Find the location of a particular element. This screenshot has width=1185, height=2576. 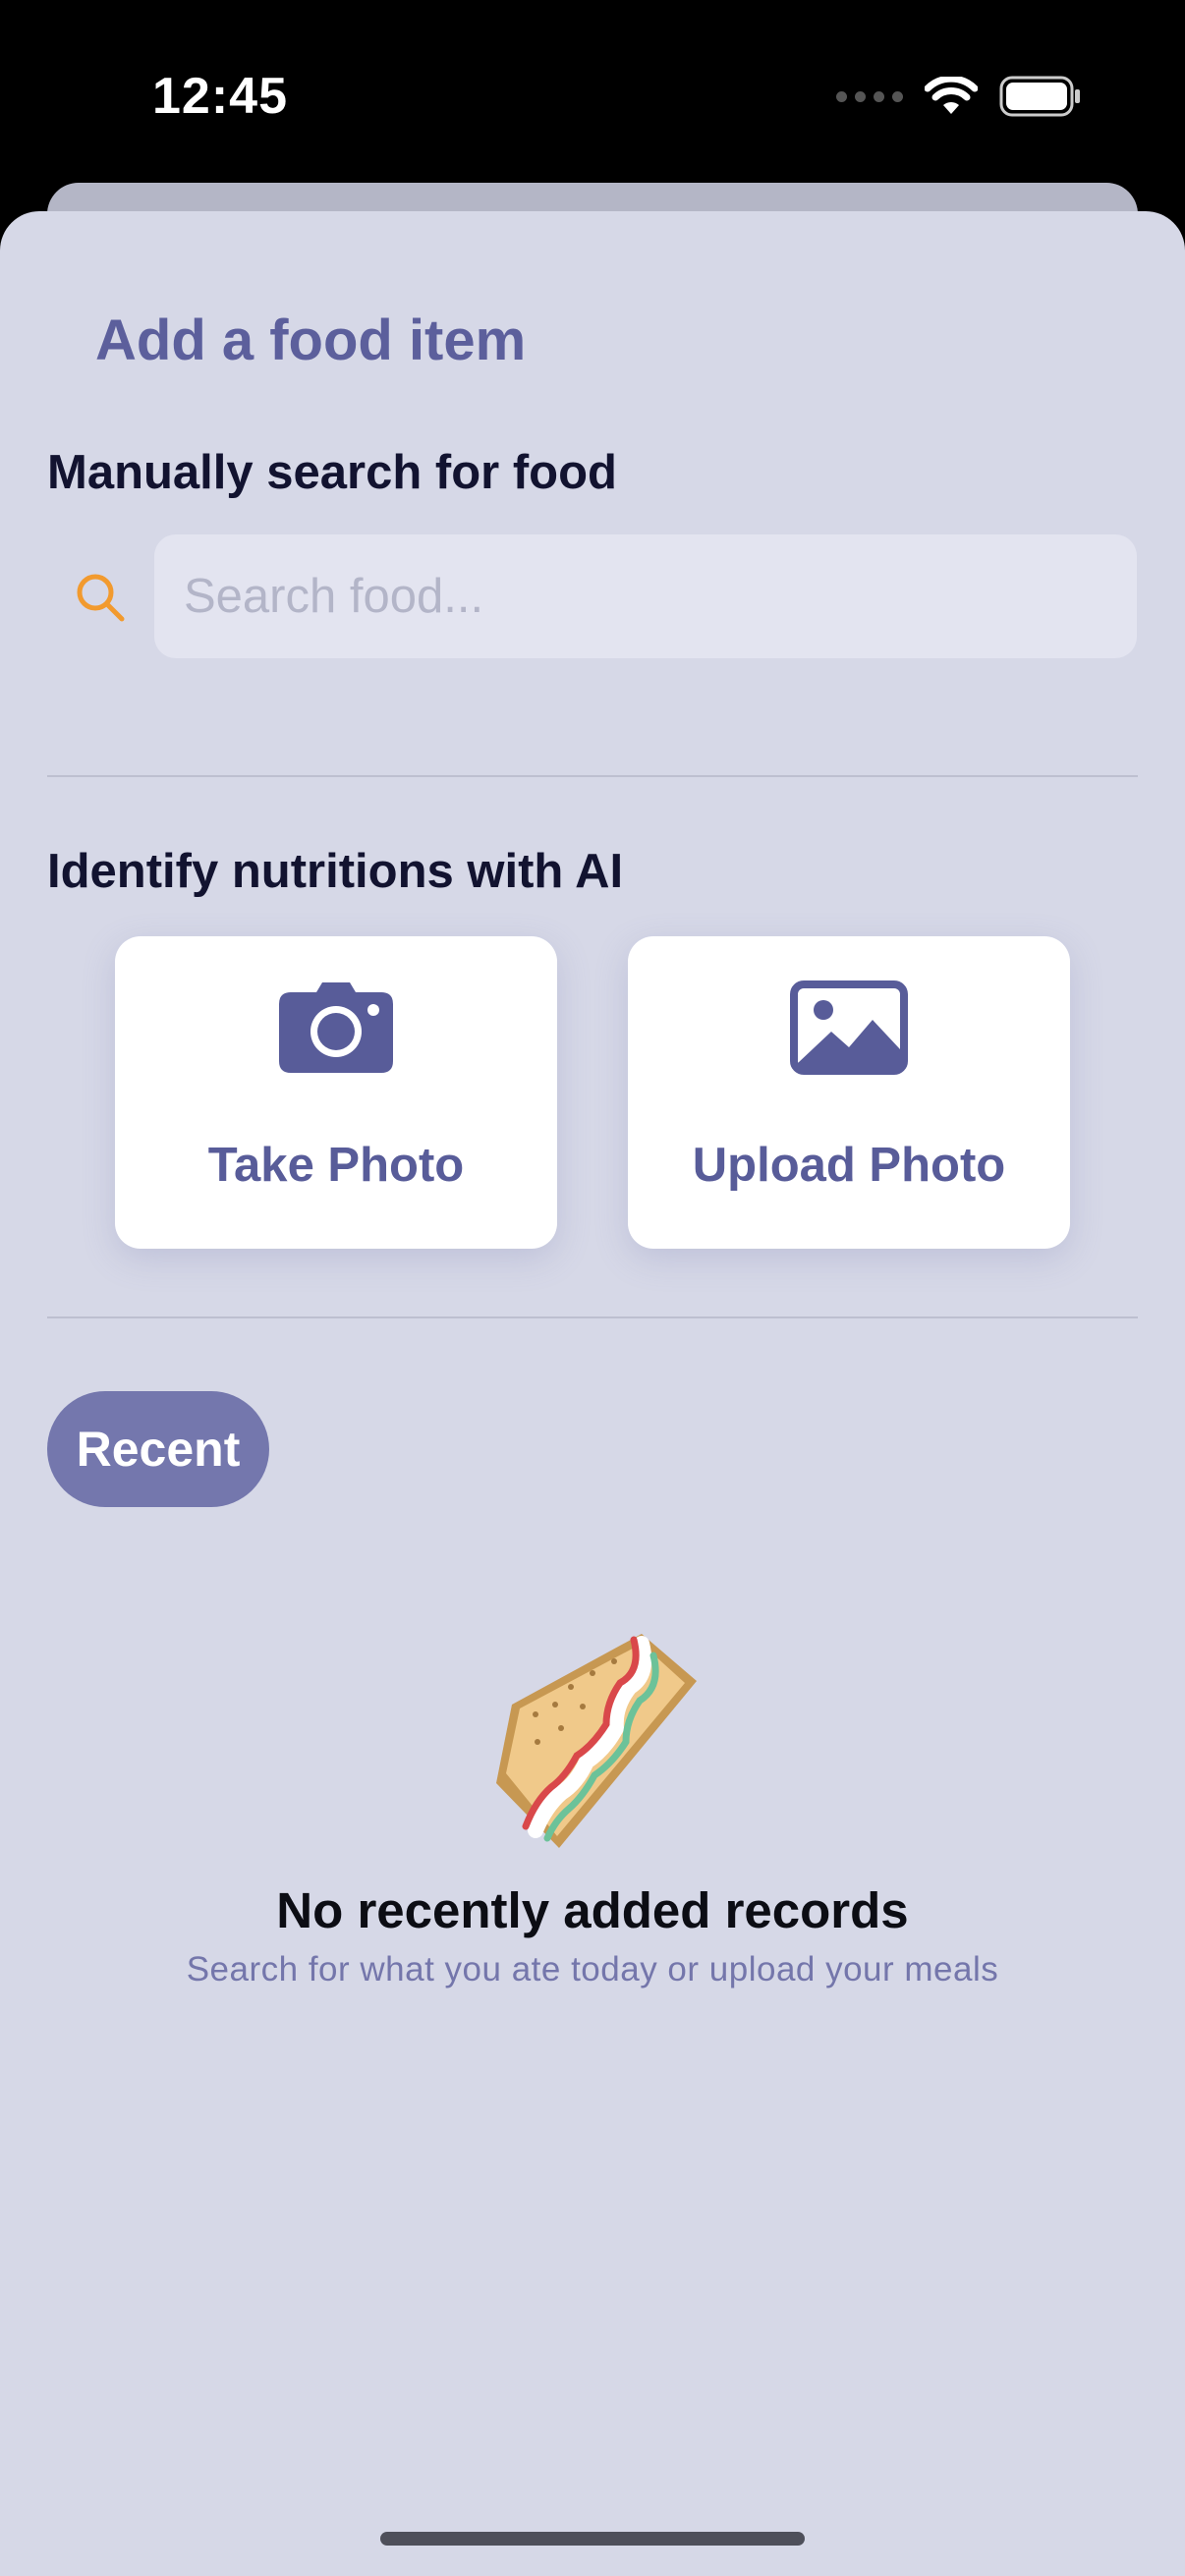

empty-state-title: No recently added records is located at coordinates (592, 1910).